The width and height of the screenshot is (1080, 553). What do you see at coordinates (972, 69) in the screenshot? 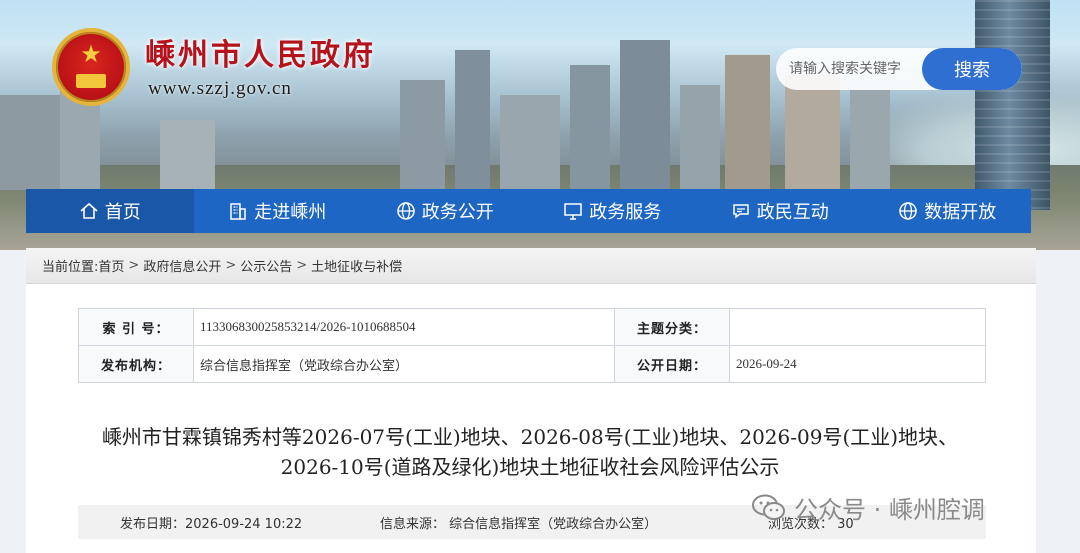
I see `search-button: 搜索` at bounding box center [972, 69].